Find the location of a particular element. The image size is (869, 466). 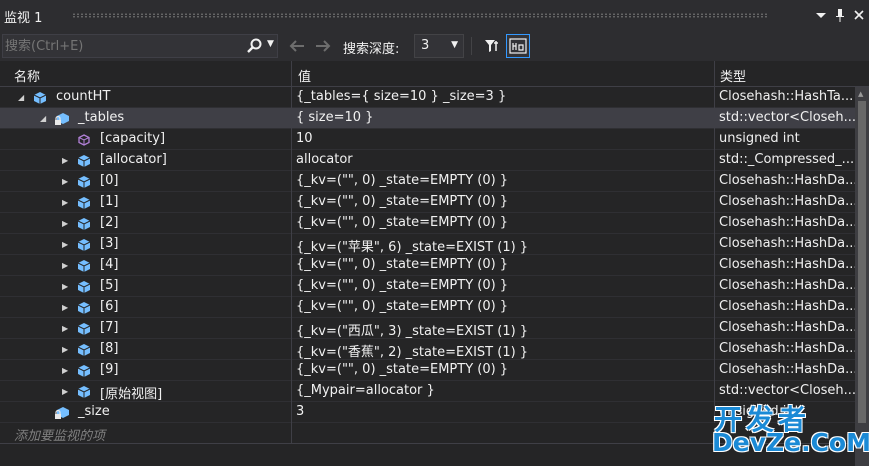

property-icon is located at coordinates (84, 140).